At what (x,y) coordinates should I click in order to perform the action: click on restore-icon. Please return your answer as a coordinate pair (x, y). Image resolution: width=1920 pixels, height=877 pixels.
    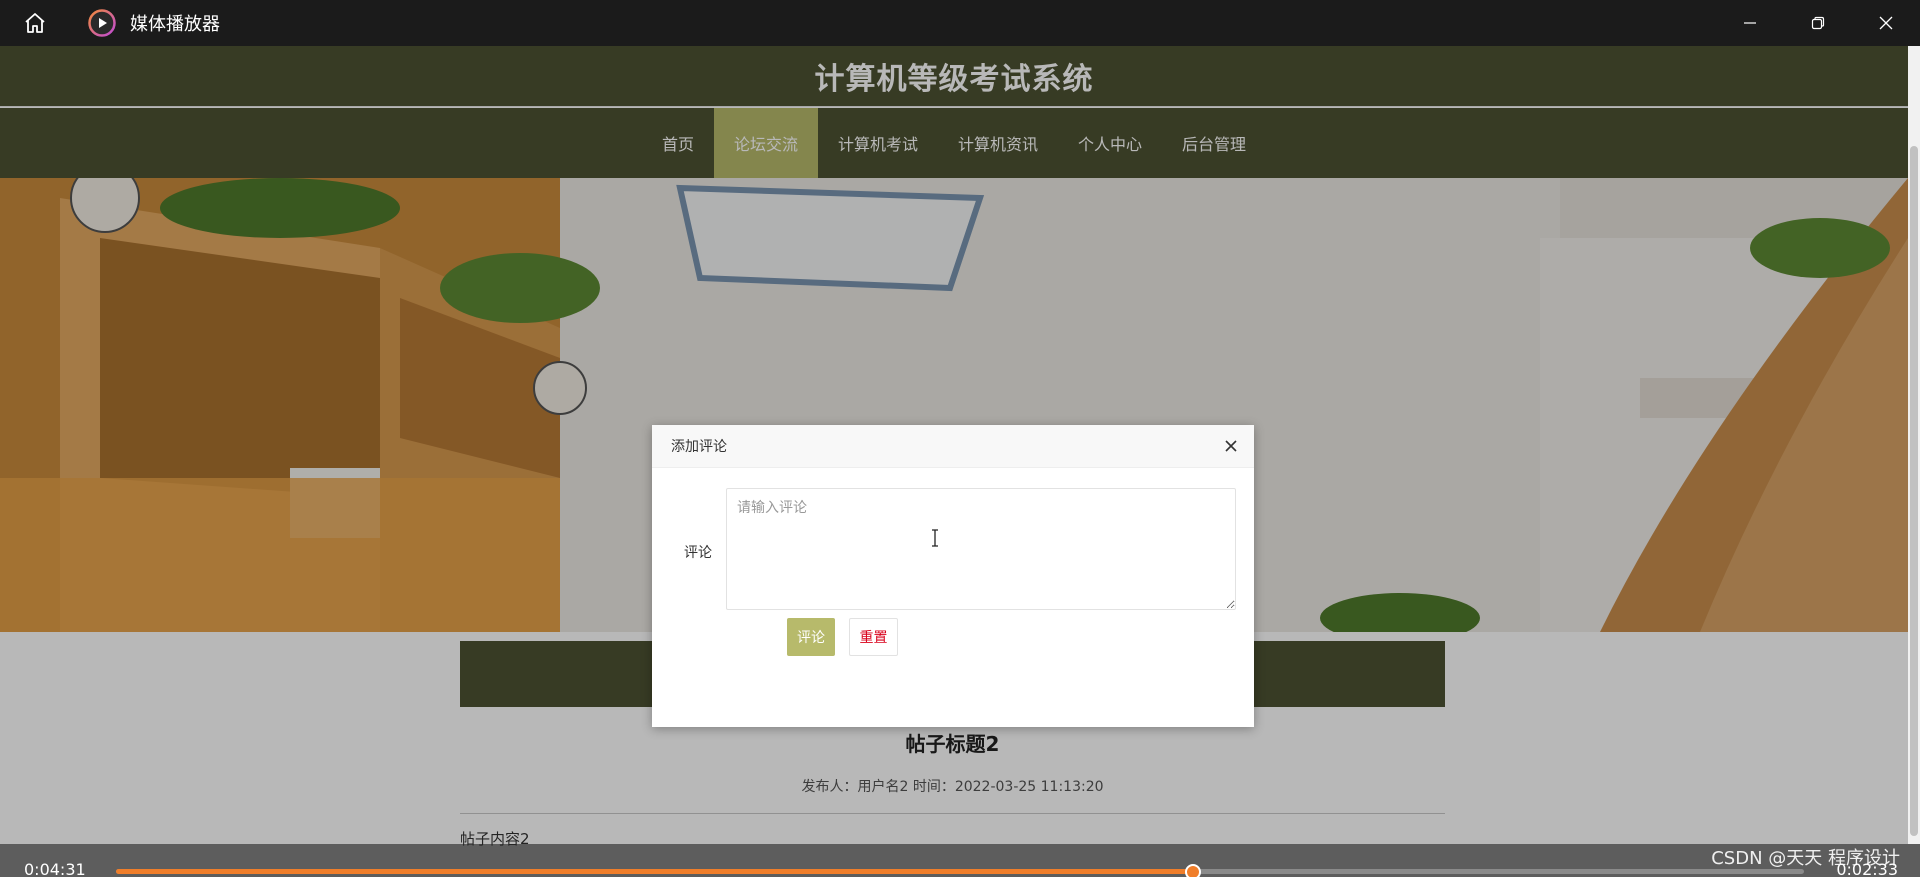
    Looking at the image, I should click on (1818, 23).